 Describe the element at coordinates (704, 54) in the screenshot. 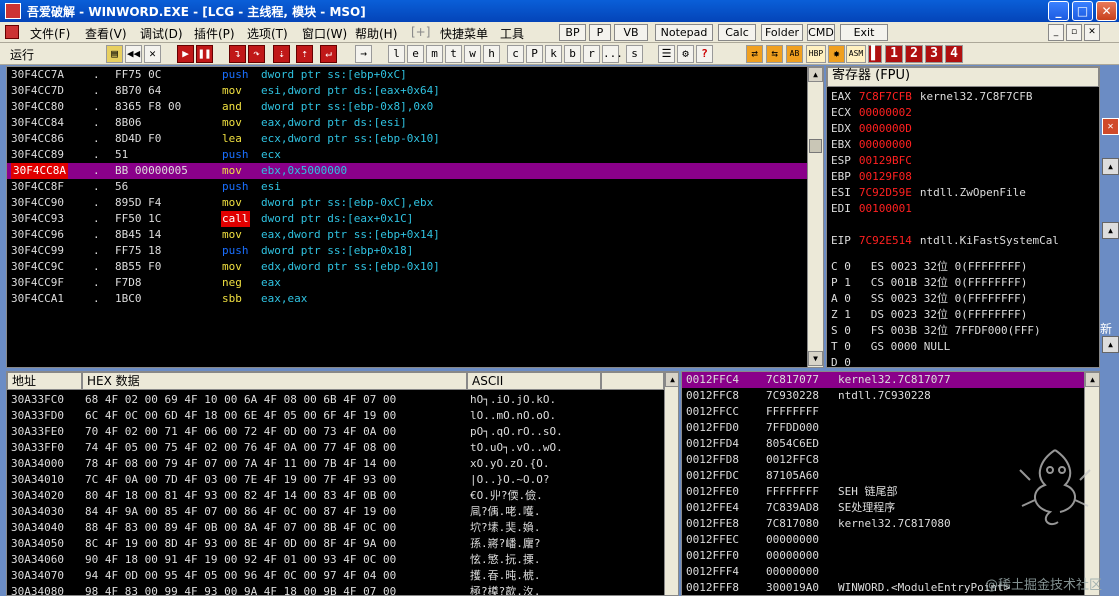

I see `help-icon: ?` at that location.